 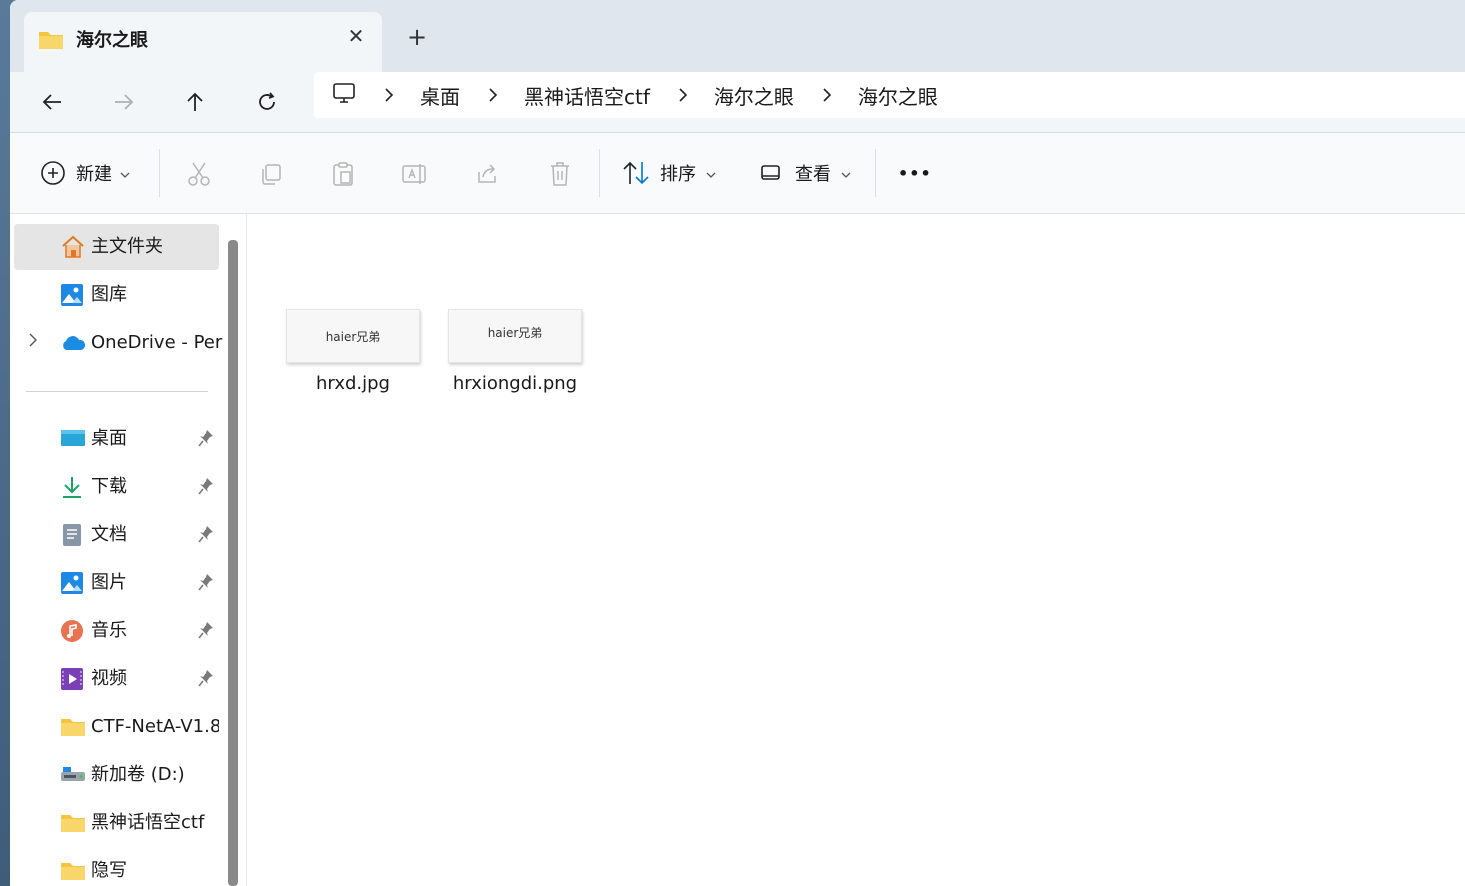 I want to click on trash-icon, so click(x=560, y=174).